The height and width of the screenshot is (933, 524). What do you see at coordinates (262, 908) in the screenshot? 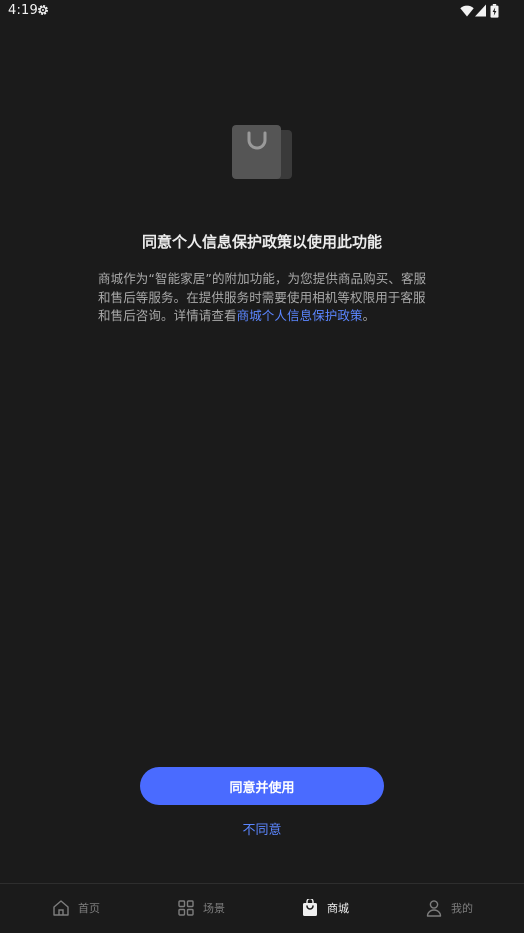
I see `bottom-nav: 首页 场景 商城 我的` at bounding box center [262, 908].